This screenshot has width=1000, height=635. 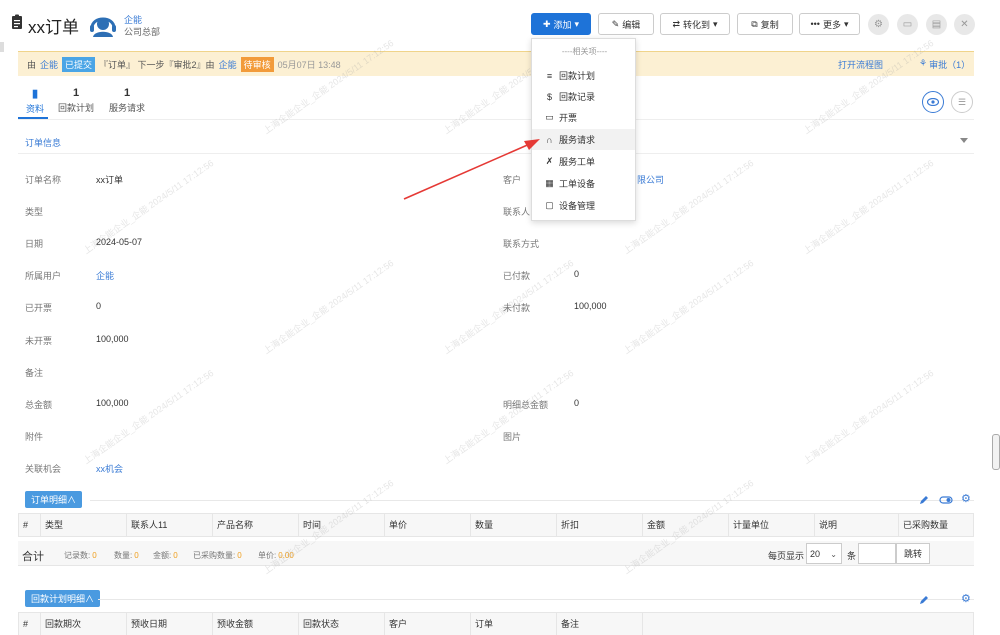 I want to click on column-header: 说明, so click(x=857, y=525).